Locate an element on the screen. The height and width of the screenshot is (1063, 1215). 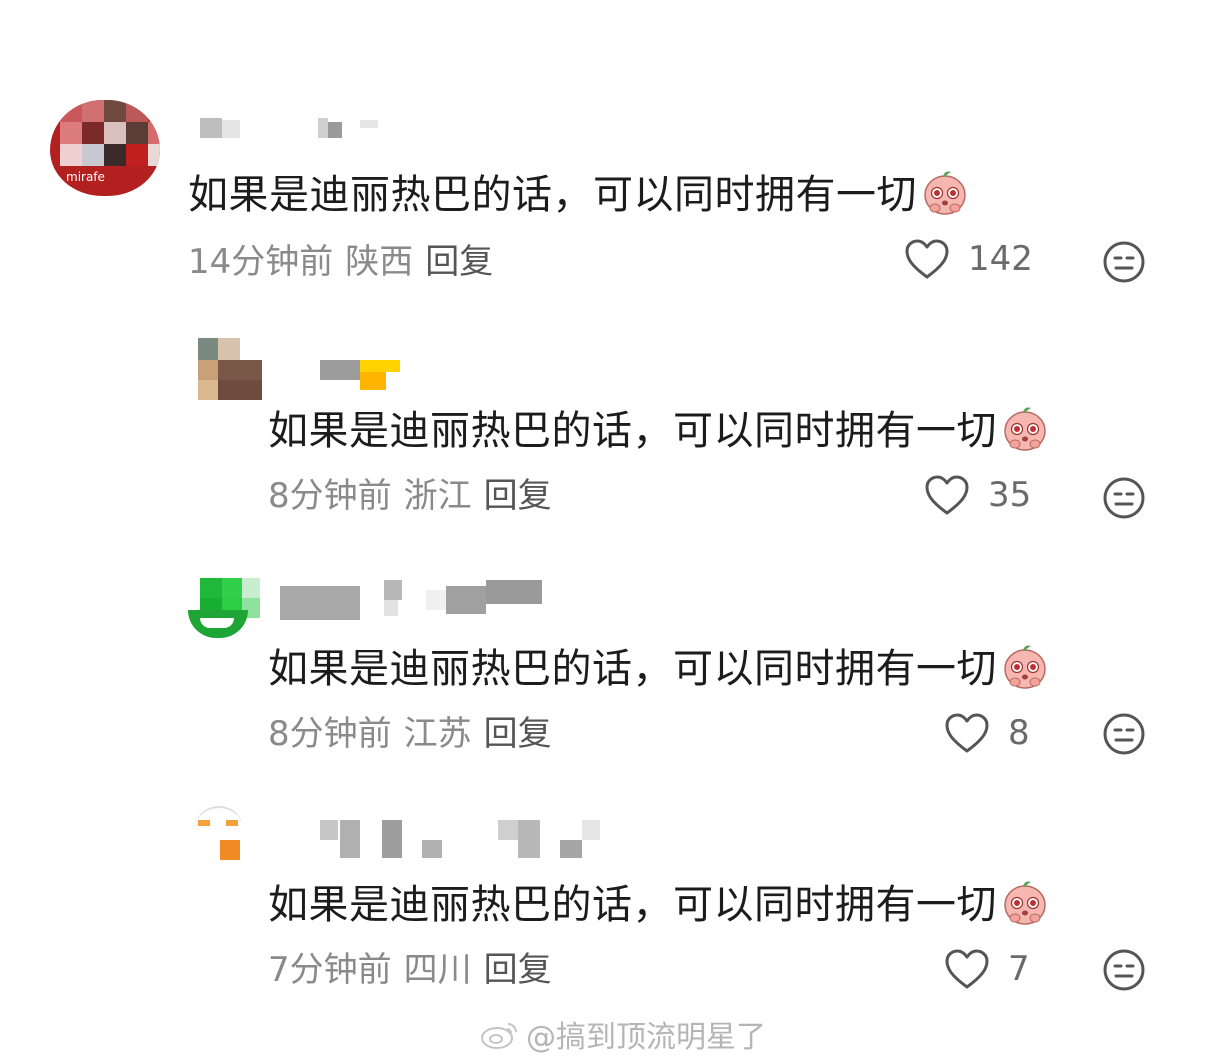
watermark-text: @搞到顶流明星了 is located at coordinates (646, 1037).